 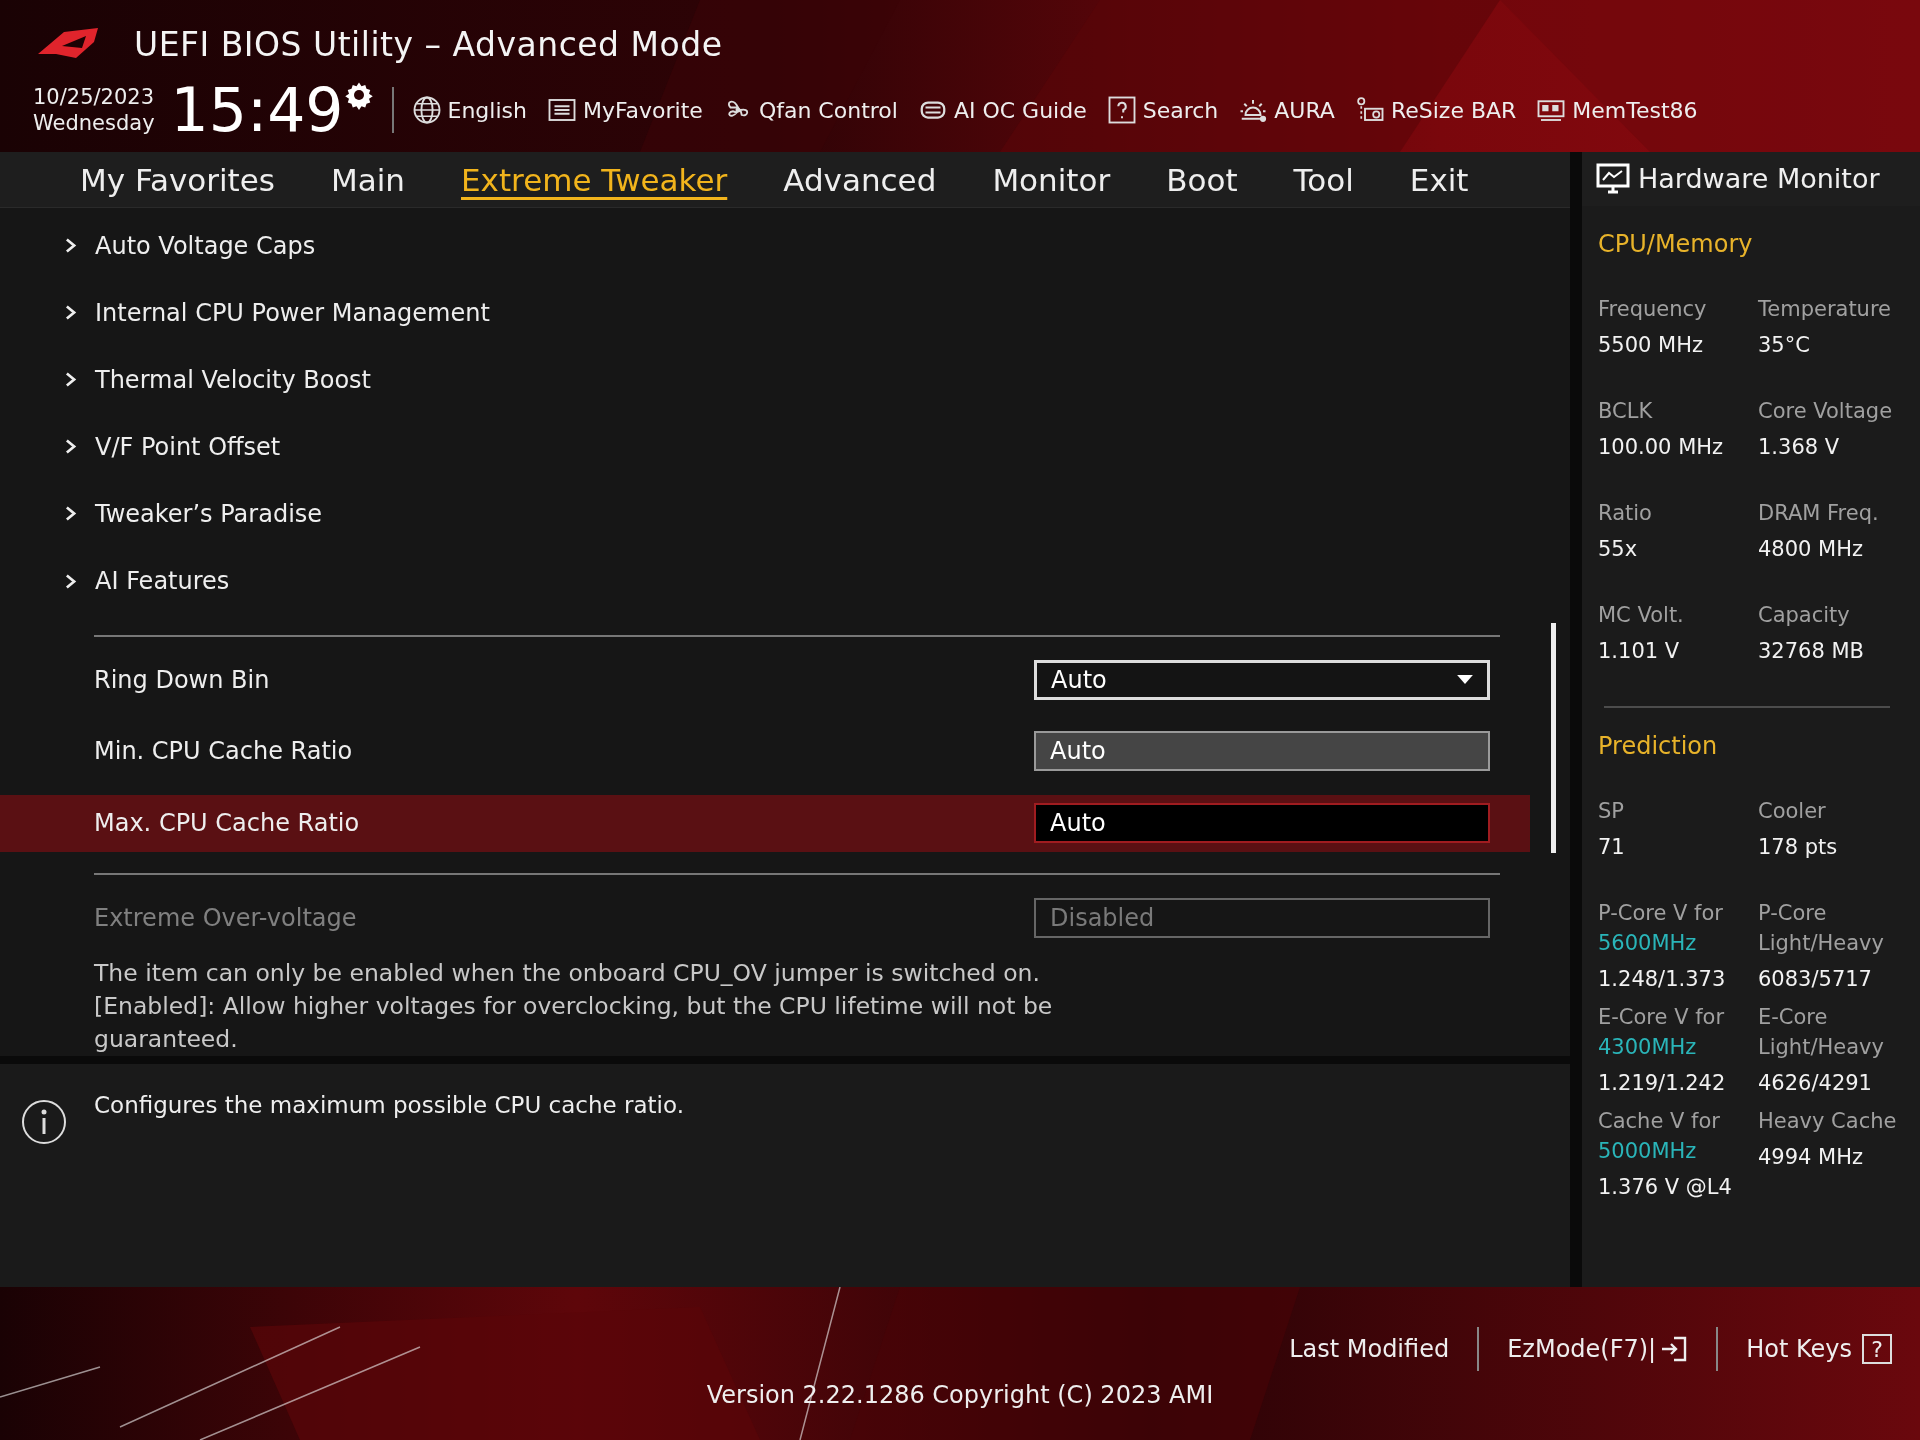 I want to click on settings-icon, so click(x=358, y=95).